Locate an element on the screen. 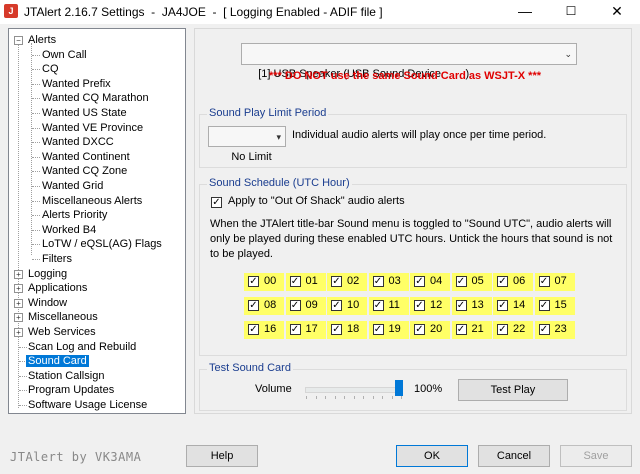 This screenshot has height=474, width=640. hour-label: 21 is located at coordinates (477, 329).